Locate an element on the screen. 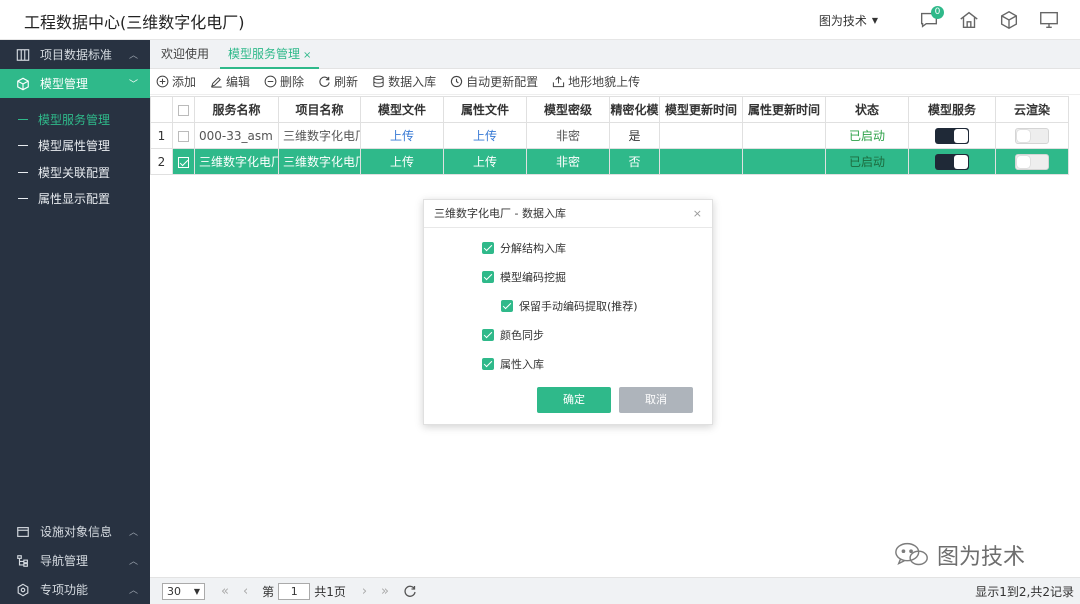  message-icon: 0 is located at coordinates (931, 18).